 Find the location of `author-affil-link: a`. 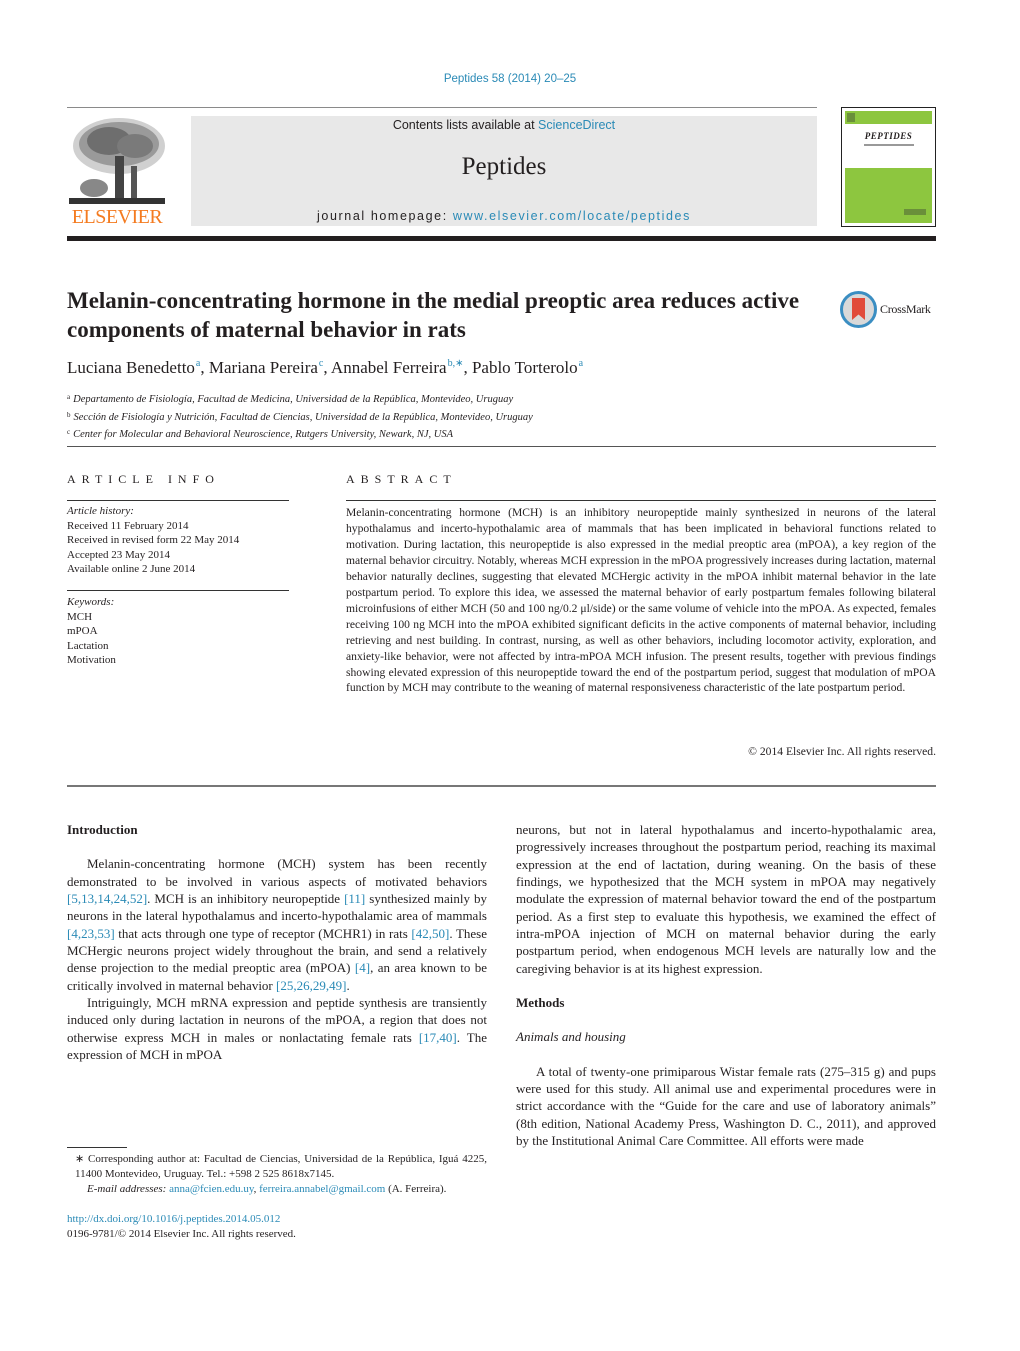

author-affil-link: a is located at coordinates (581, 363).